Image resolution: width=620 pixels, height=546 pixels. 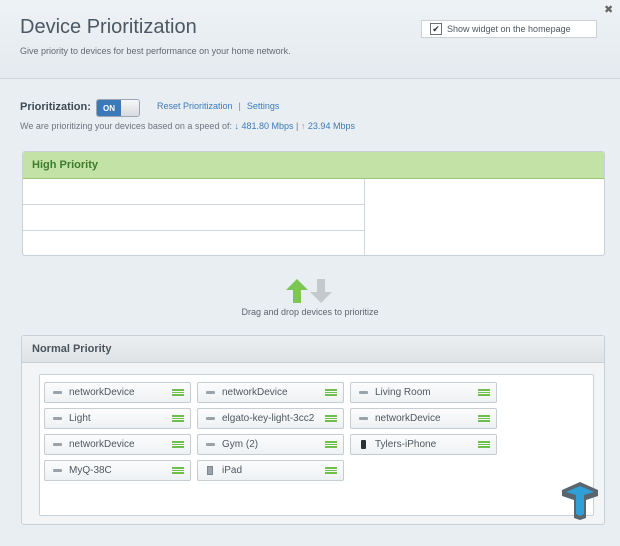 What do you see at coordinates (406, 444) in the screenshot?
I see `device-label: Tylers-iPhone` at bounding box center [406, 444].